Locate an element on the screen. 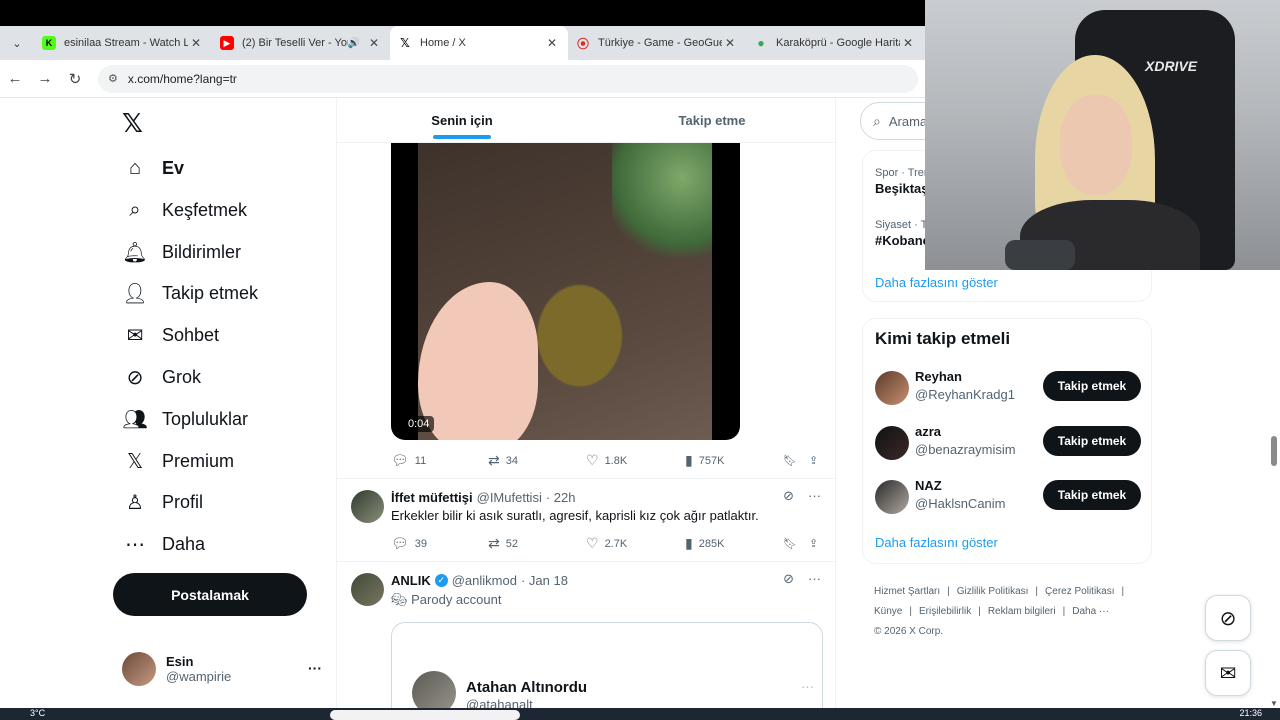  video-background-foliage is located at coordinates (662, 202).